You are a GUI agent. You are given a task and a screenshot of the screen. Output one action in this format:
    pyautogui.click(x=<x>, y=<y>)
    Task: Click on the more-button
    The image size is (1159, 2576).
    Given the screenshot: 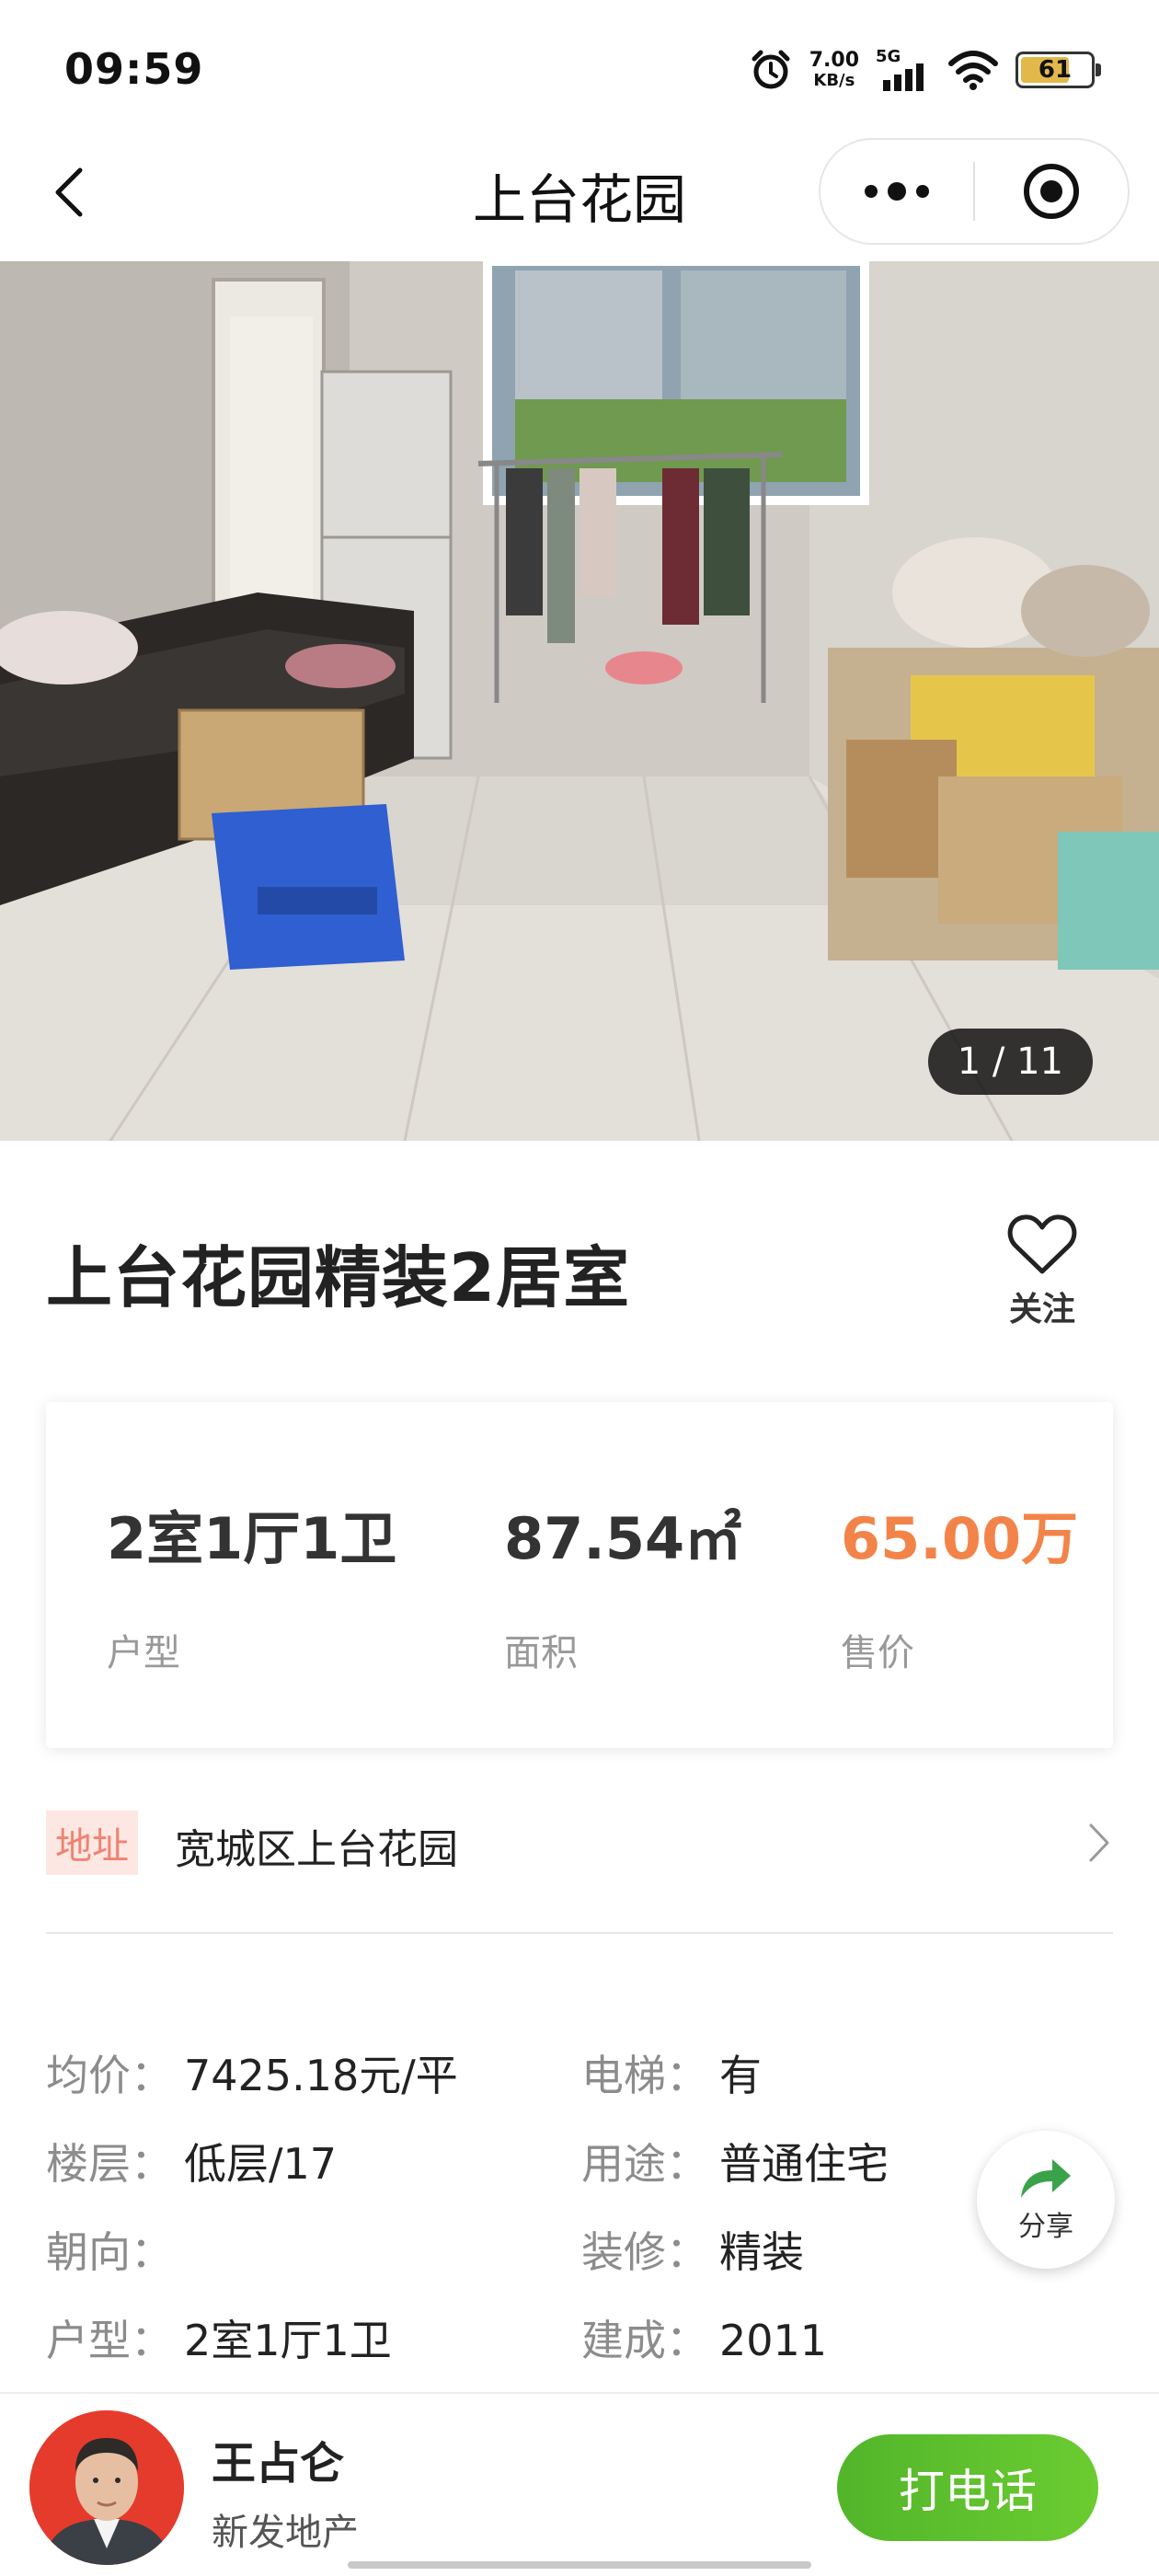 What is the action you would take?
    pyautogui.click(x=896, y=191)
    